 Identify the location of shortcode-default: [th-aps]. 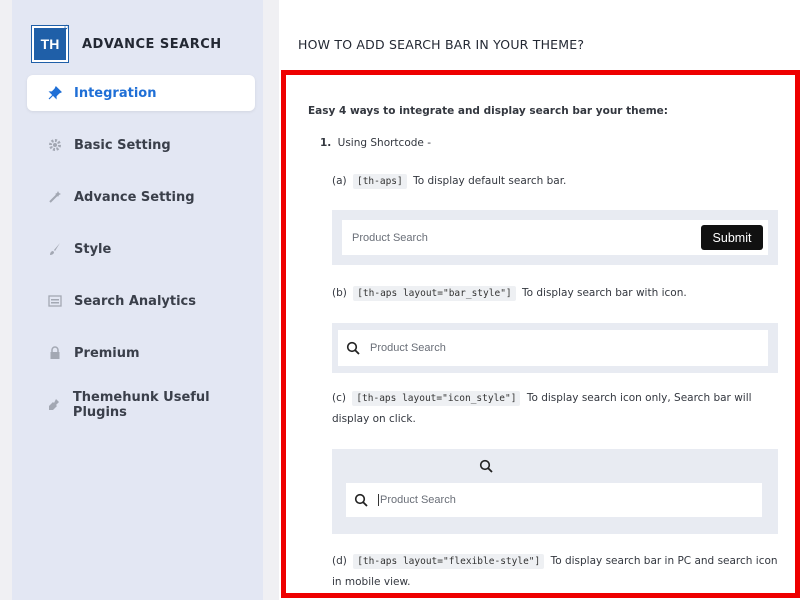
(379, 181).